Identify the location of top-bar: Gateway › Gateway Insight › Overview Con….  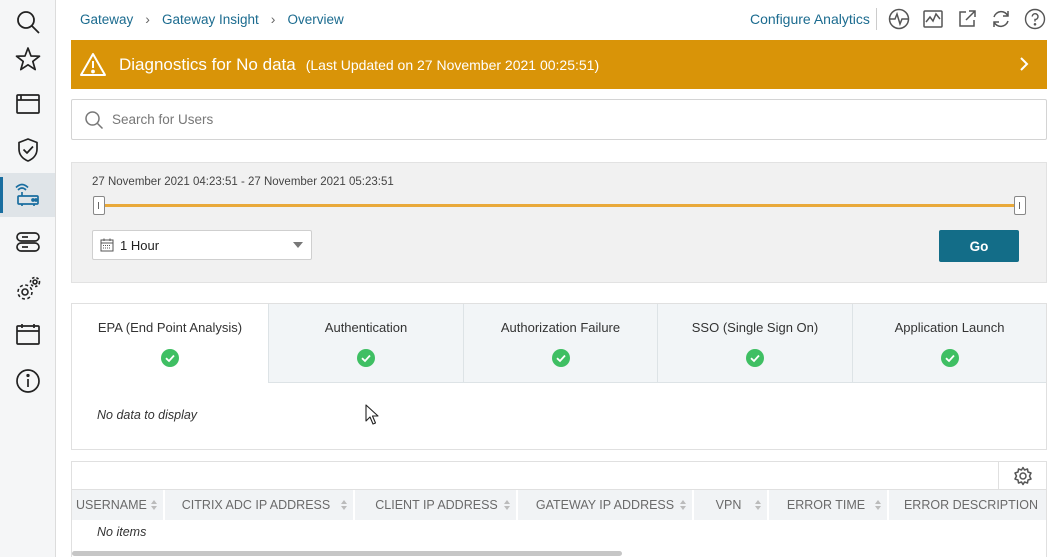
(552, 19).